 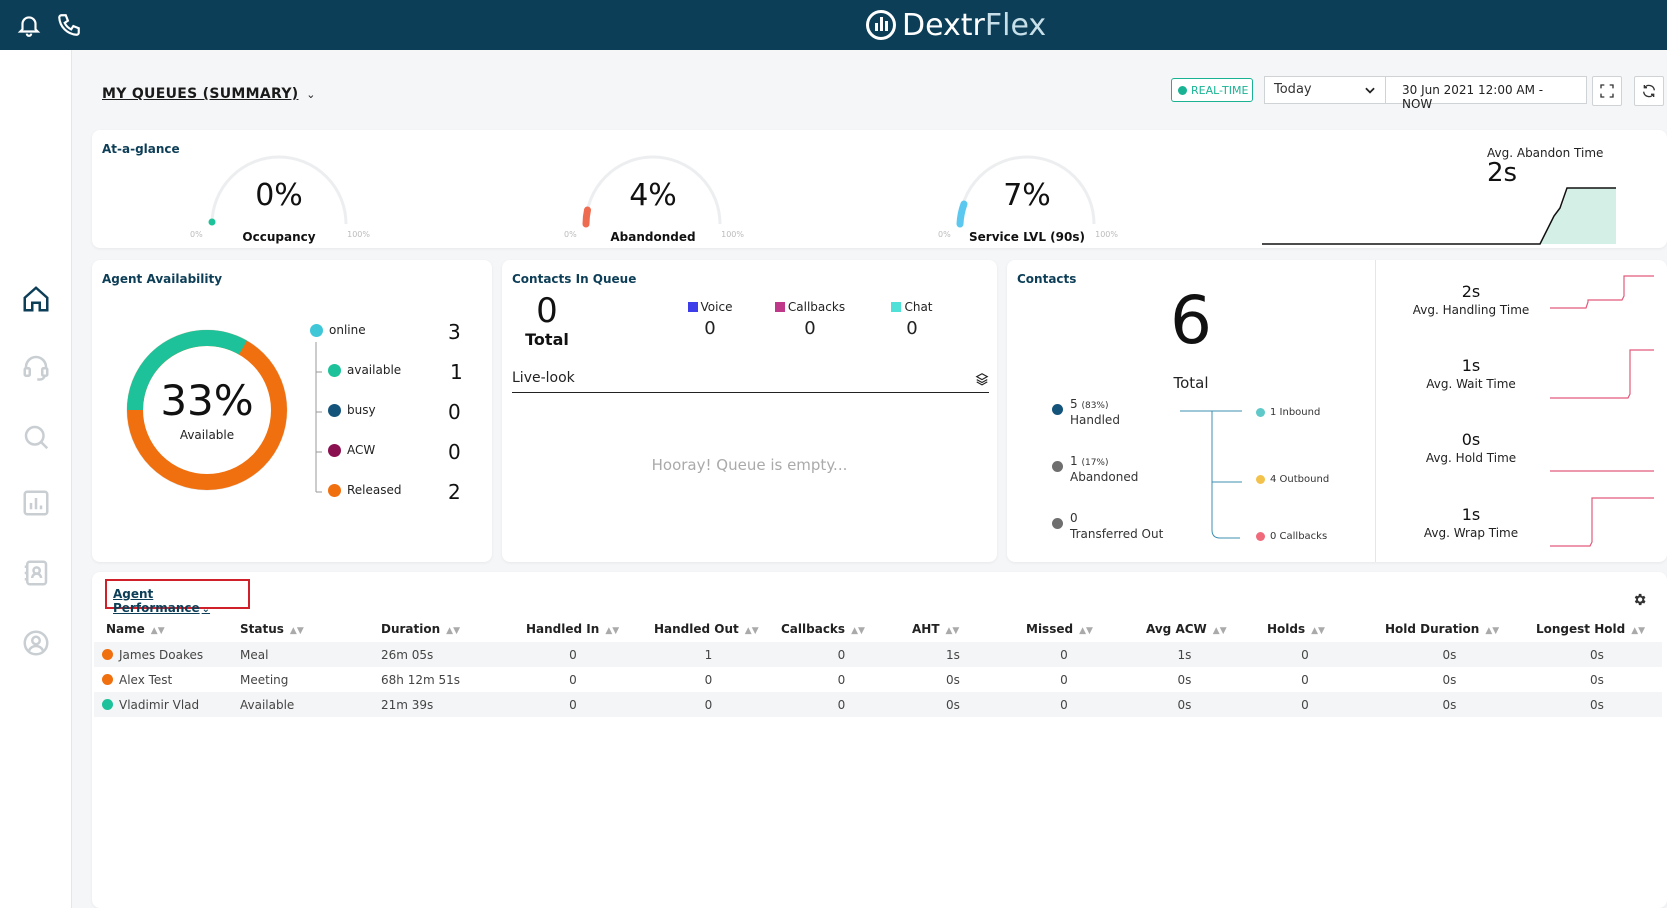 I want to click on card-title: Contacts In Queue, so click(x=574, y=279).